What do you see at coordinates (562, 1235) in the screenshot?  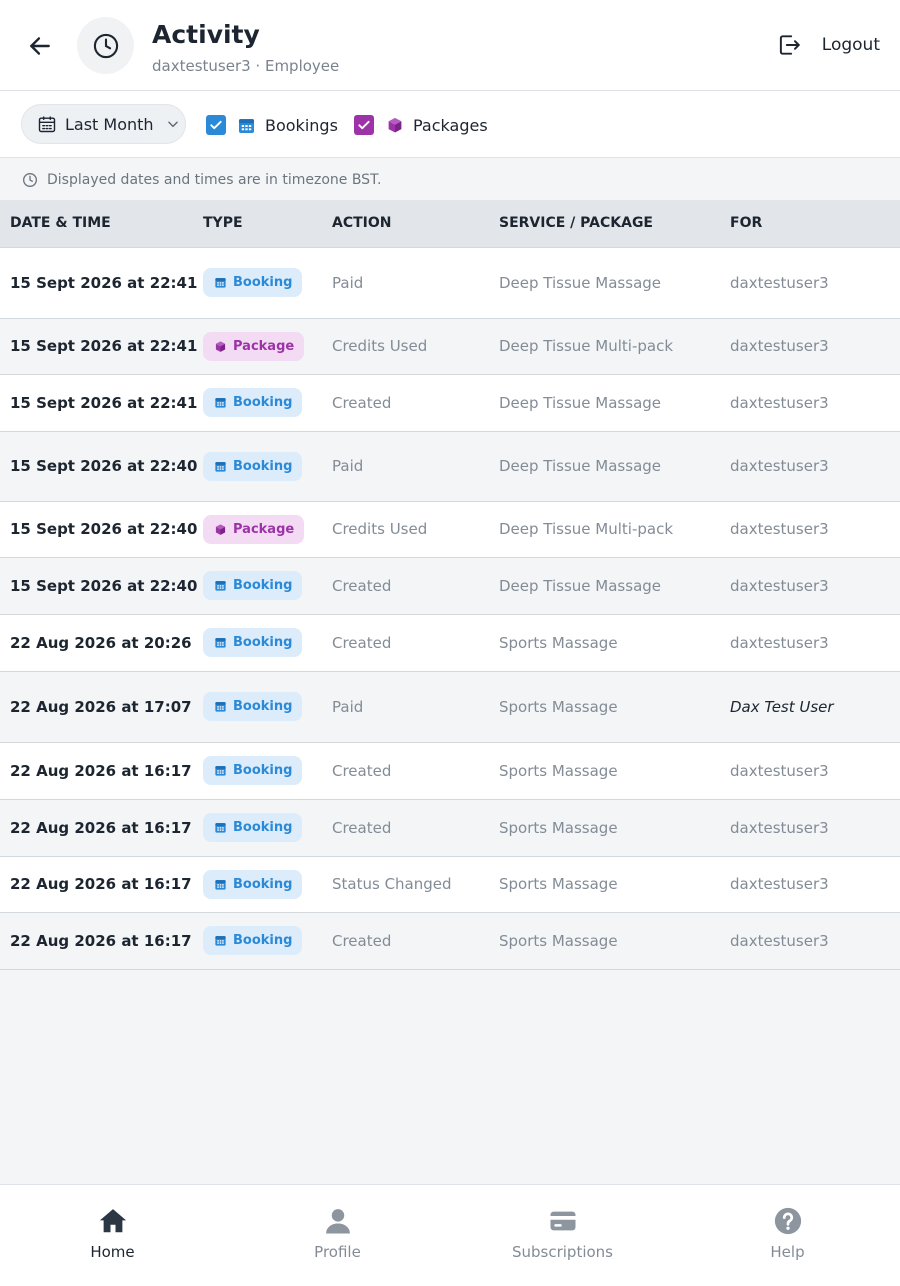 I see `nav-item-subscriptions: Subscriptions` at bounding box center [562, 1235].